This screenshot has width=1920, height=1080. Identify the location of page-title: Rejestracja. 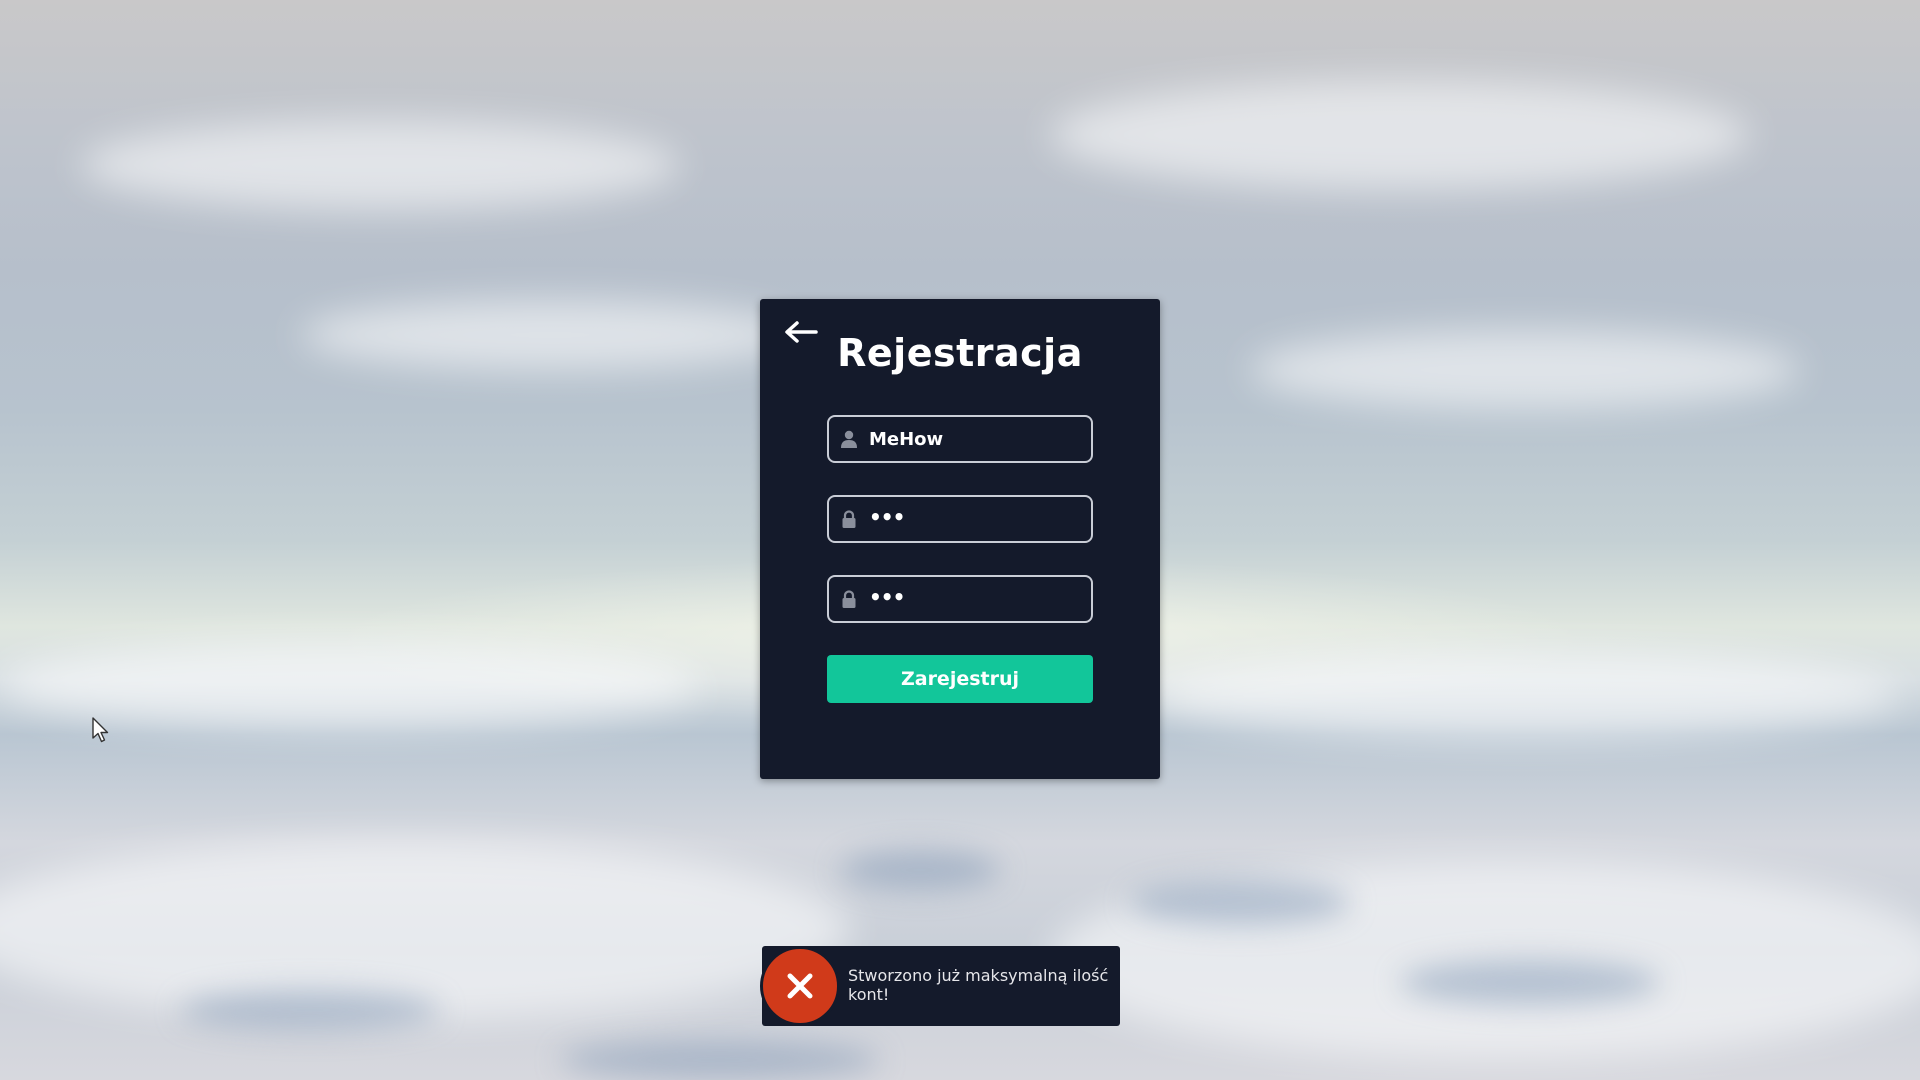
(960, 353).